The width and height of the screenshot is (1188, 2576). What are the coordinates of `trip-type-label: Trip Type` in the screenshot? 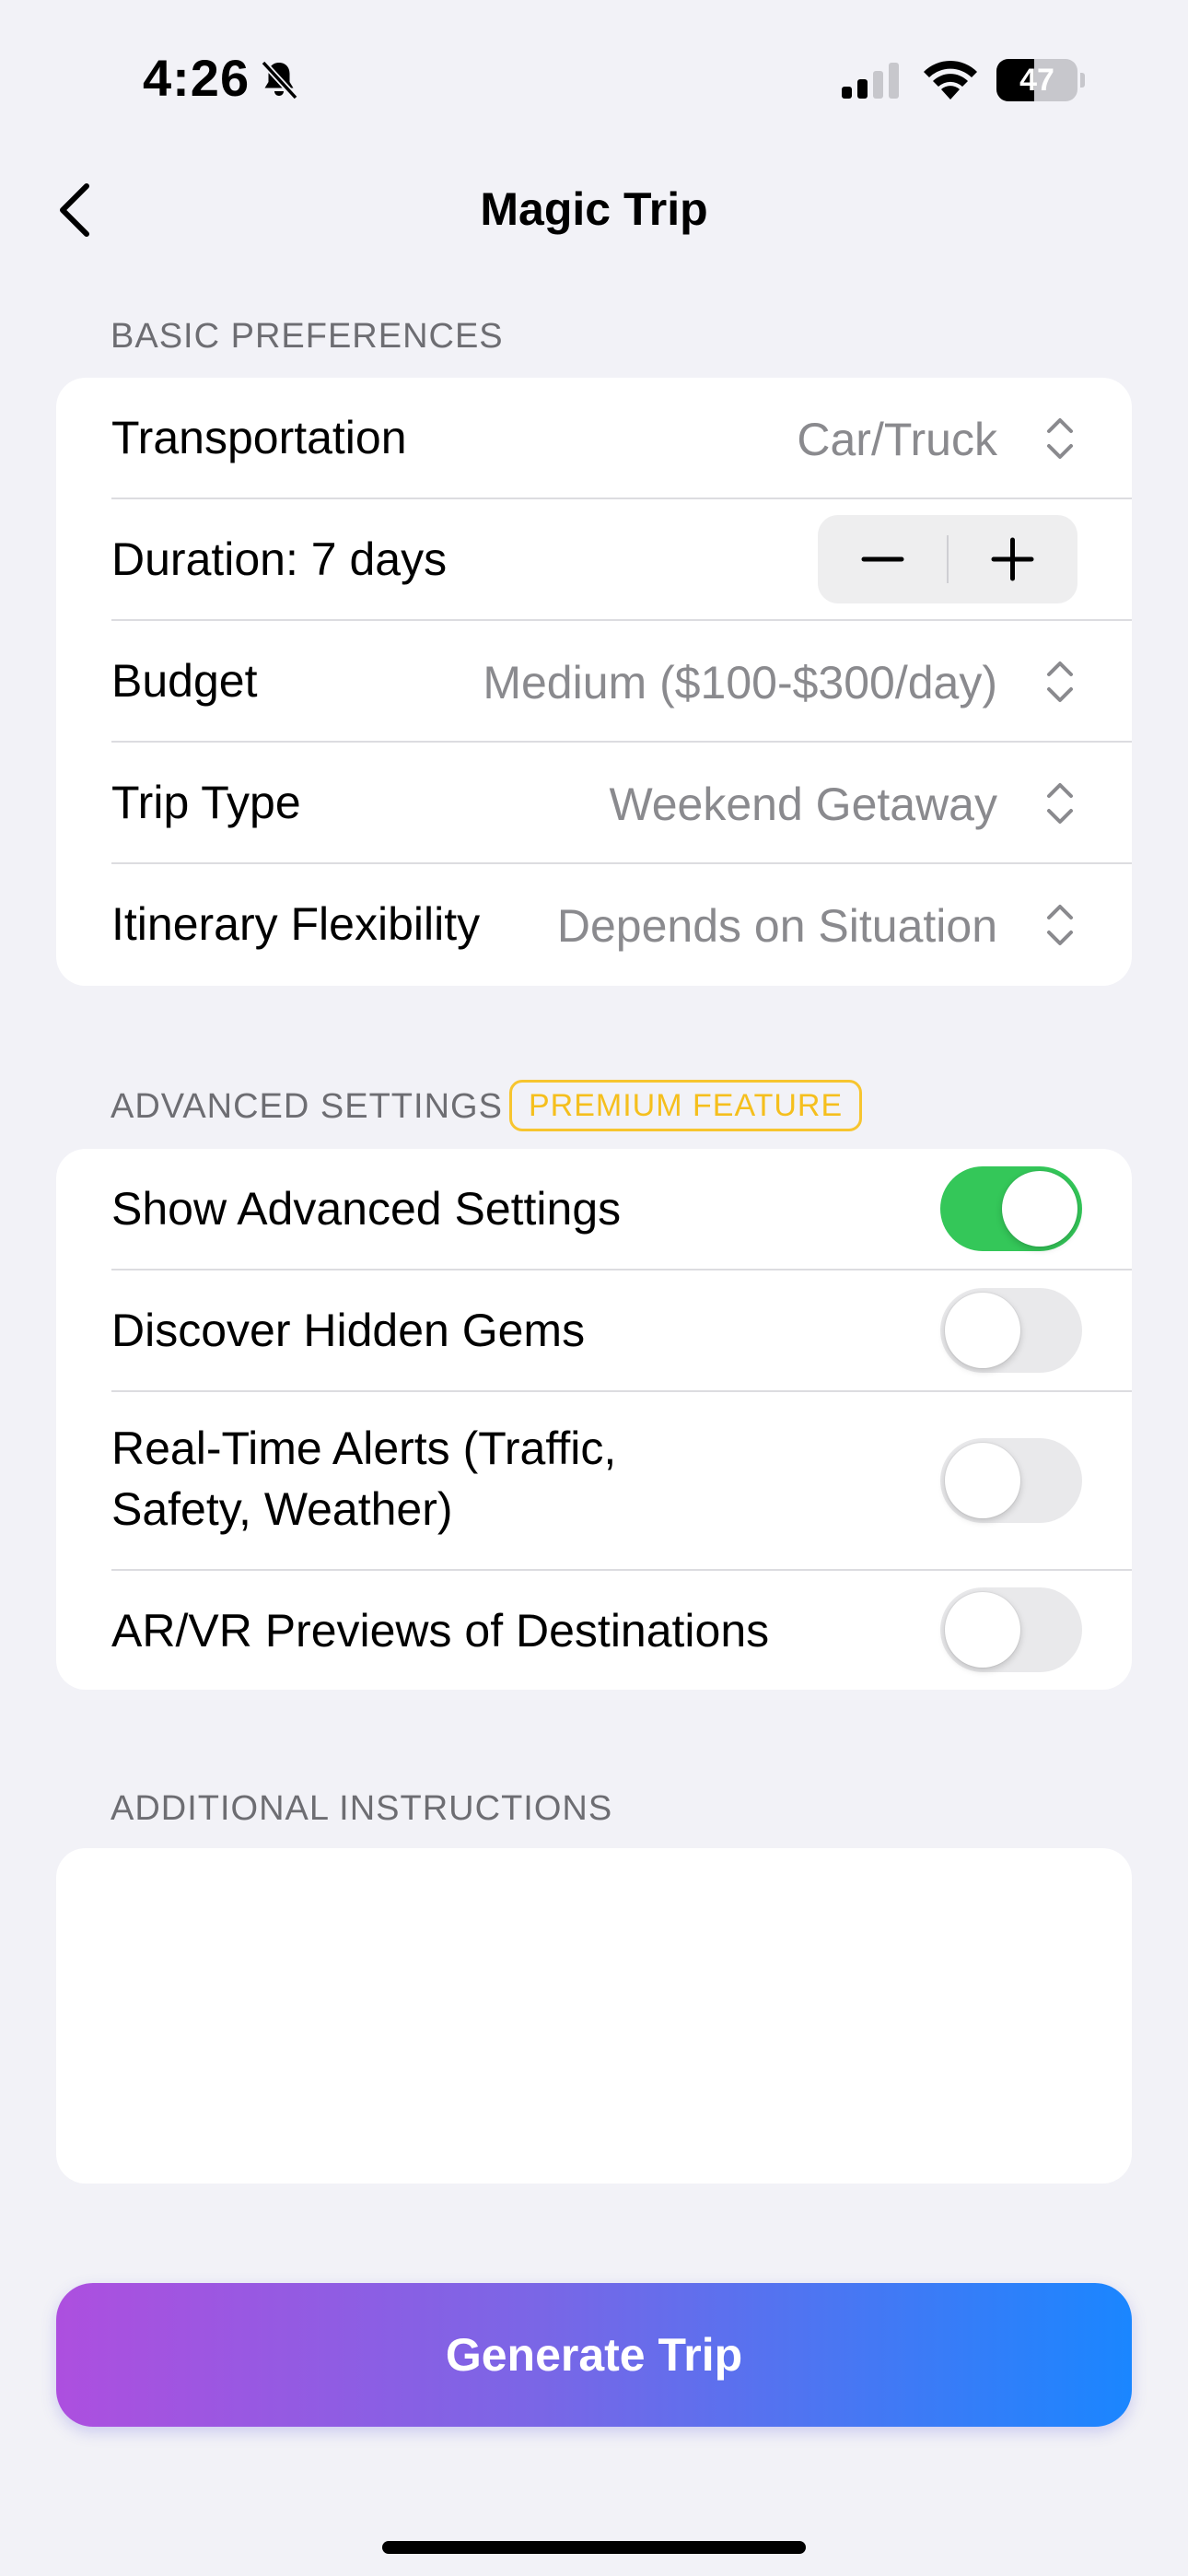 It's located at (206, 802).